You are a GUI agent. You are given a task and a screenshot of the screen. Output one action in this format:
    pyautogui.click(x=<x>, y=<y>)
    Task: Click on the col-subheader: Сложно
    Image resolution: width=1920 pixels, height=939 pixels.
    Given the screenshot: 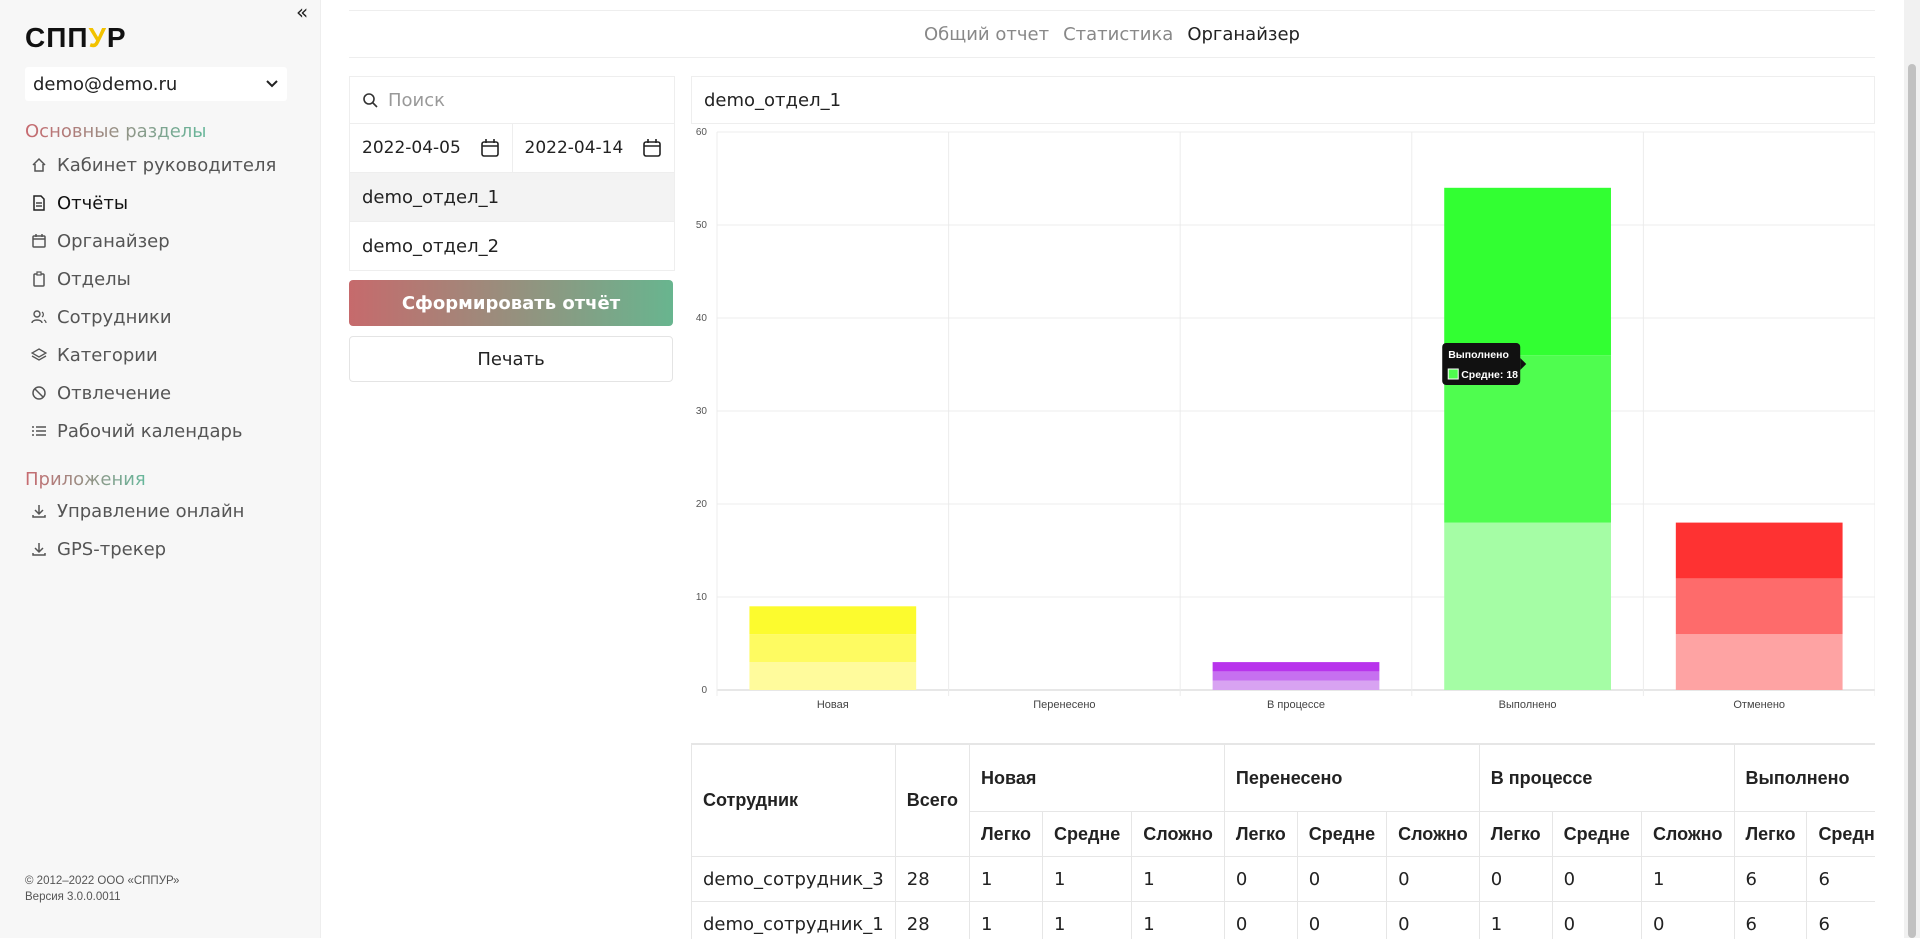 What is the action you would take?
    pyautogui.click(x=1433, y=834)
    